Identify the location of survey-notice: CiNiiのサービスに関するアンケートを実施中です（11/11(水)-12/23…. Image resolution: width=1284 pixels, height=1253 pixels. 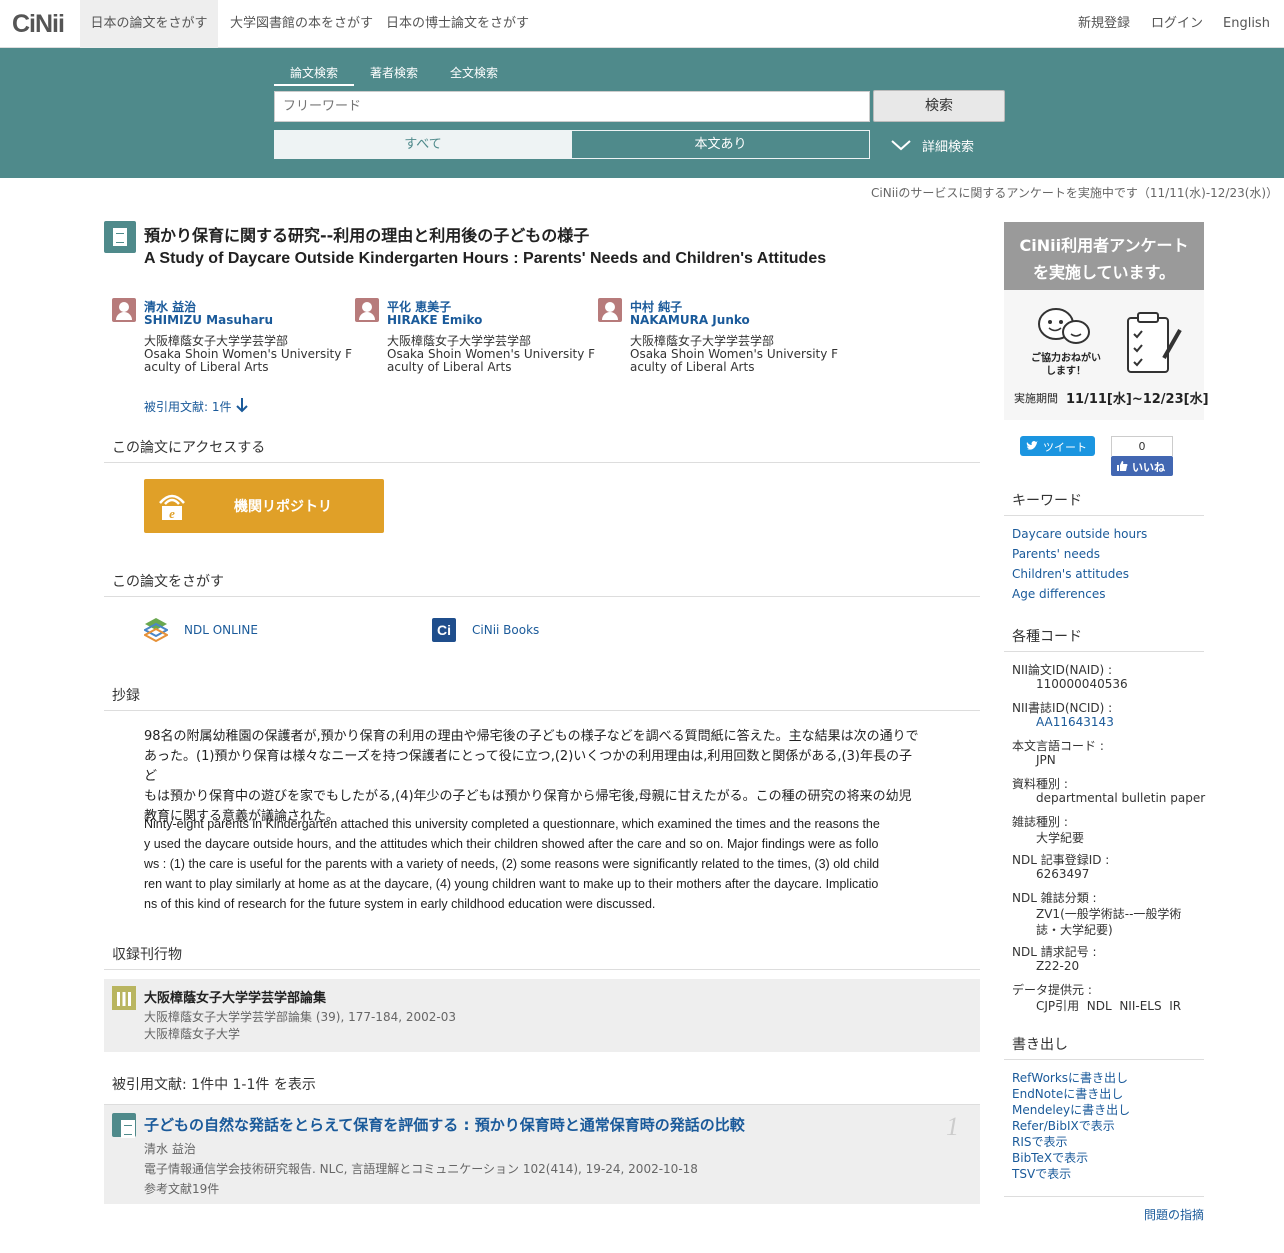
(1074, 192).